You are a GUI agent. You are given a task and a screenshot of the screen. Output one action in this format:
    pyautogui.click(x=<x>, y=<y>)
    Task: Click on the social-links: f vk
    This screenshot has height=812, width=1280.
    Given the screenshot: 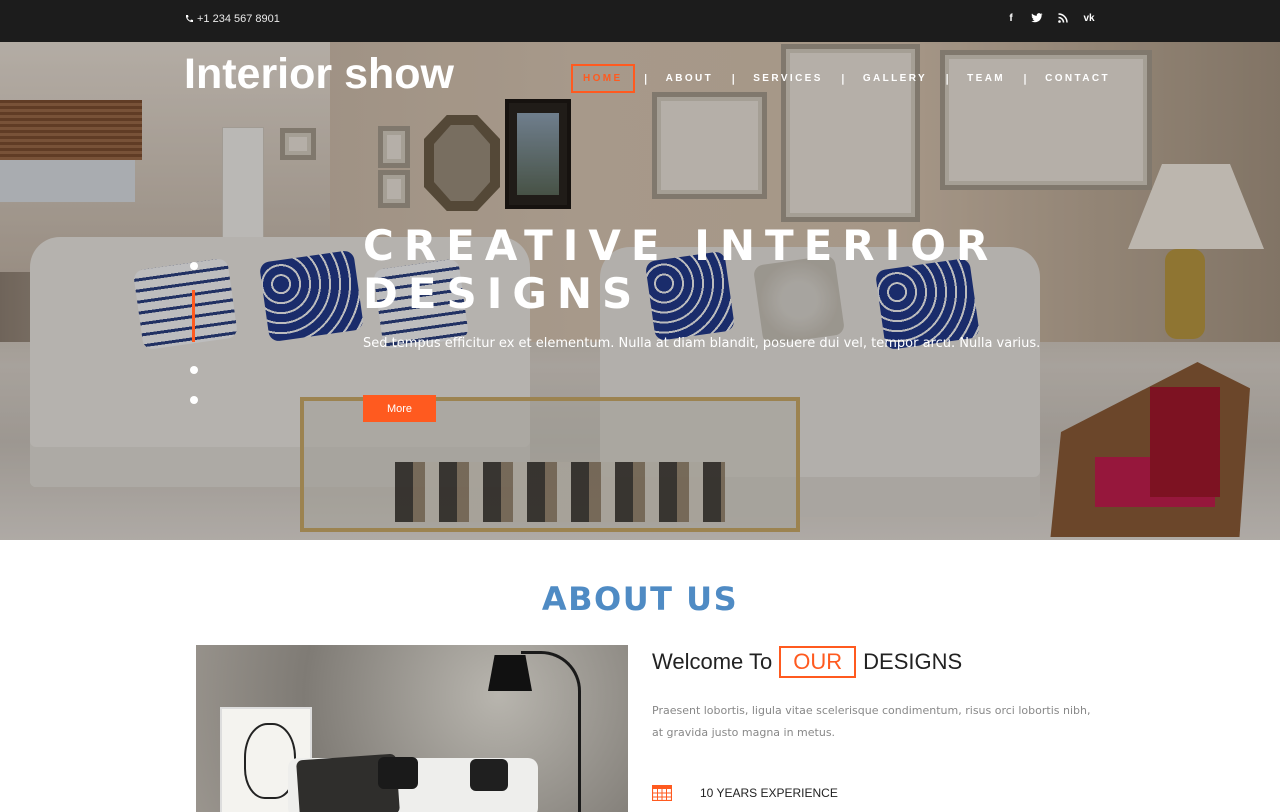 What is the action you would take?
    pyautogui.click(x=1050, y=18)
    